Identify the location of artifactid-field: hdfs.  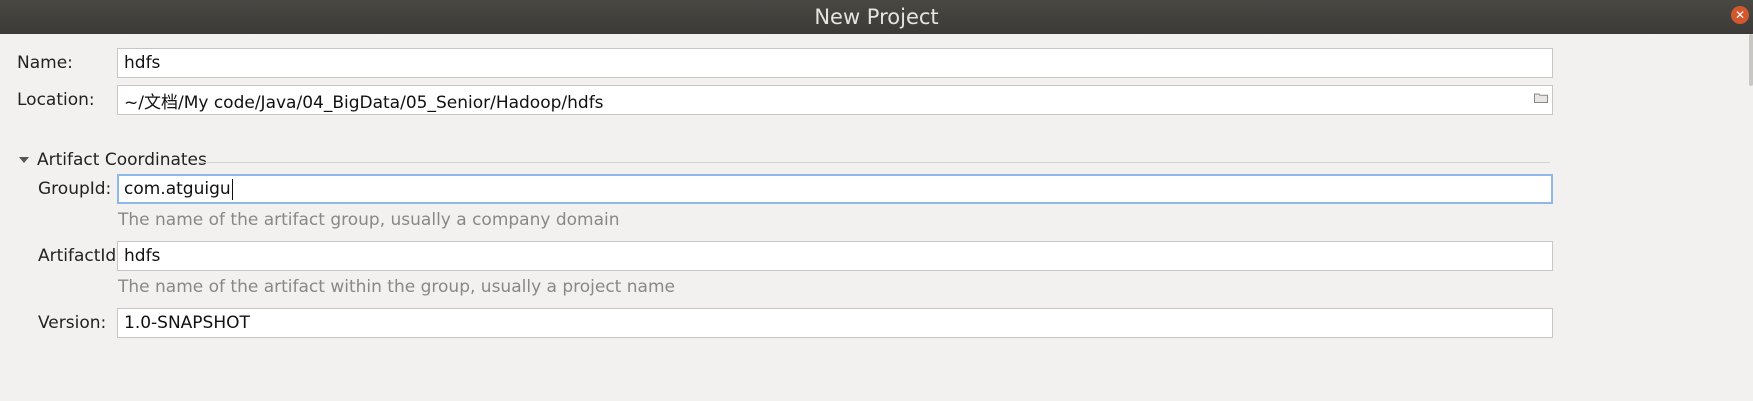
(835, 256).